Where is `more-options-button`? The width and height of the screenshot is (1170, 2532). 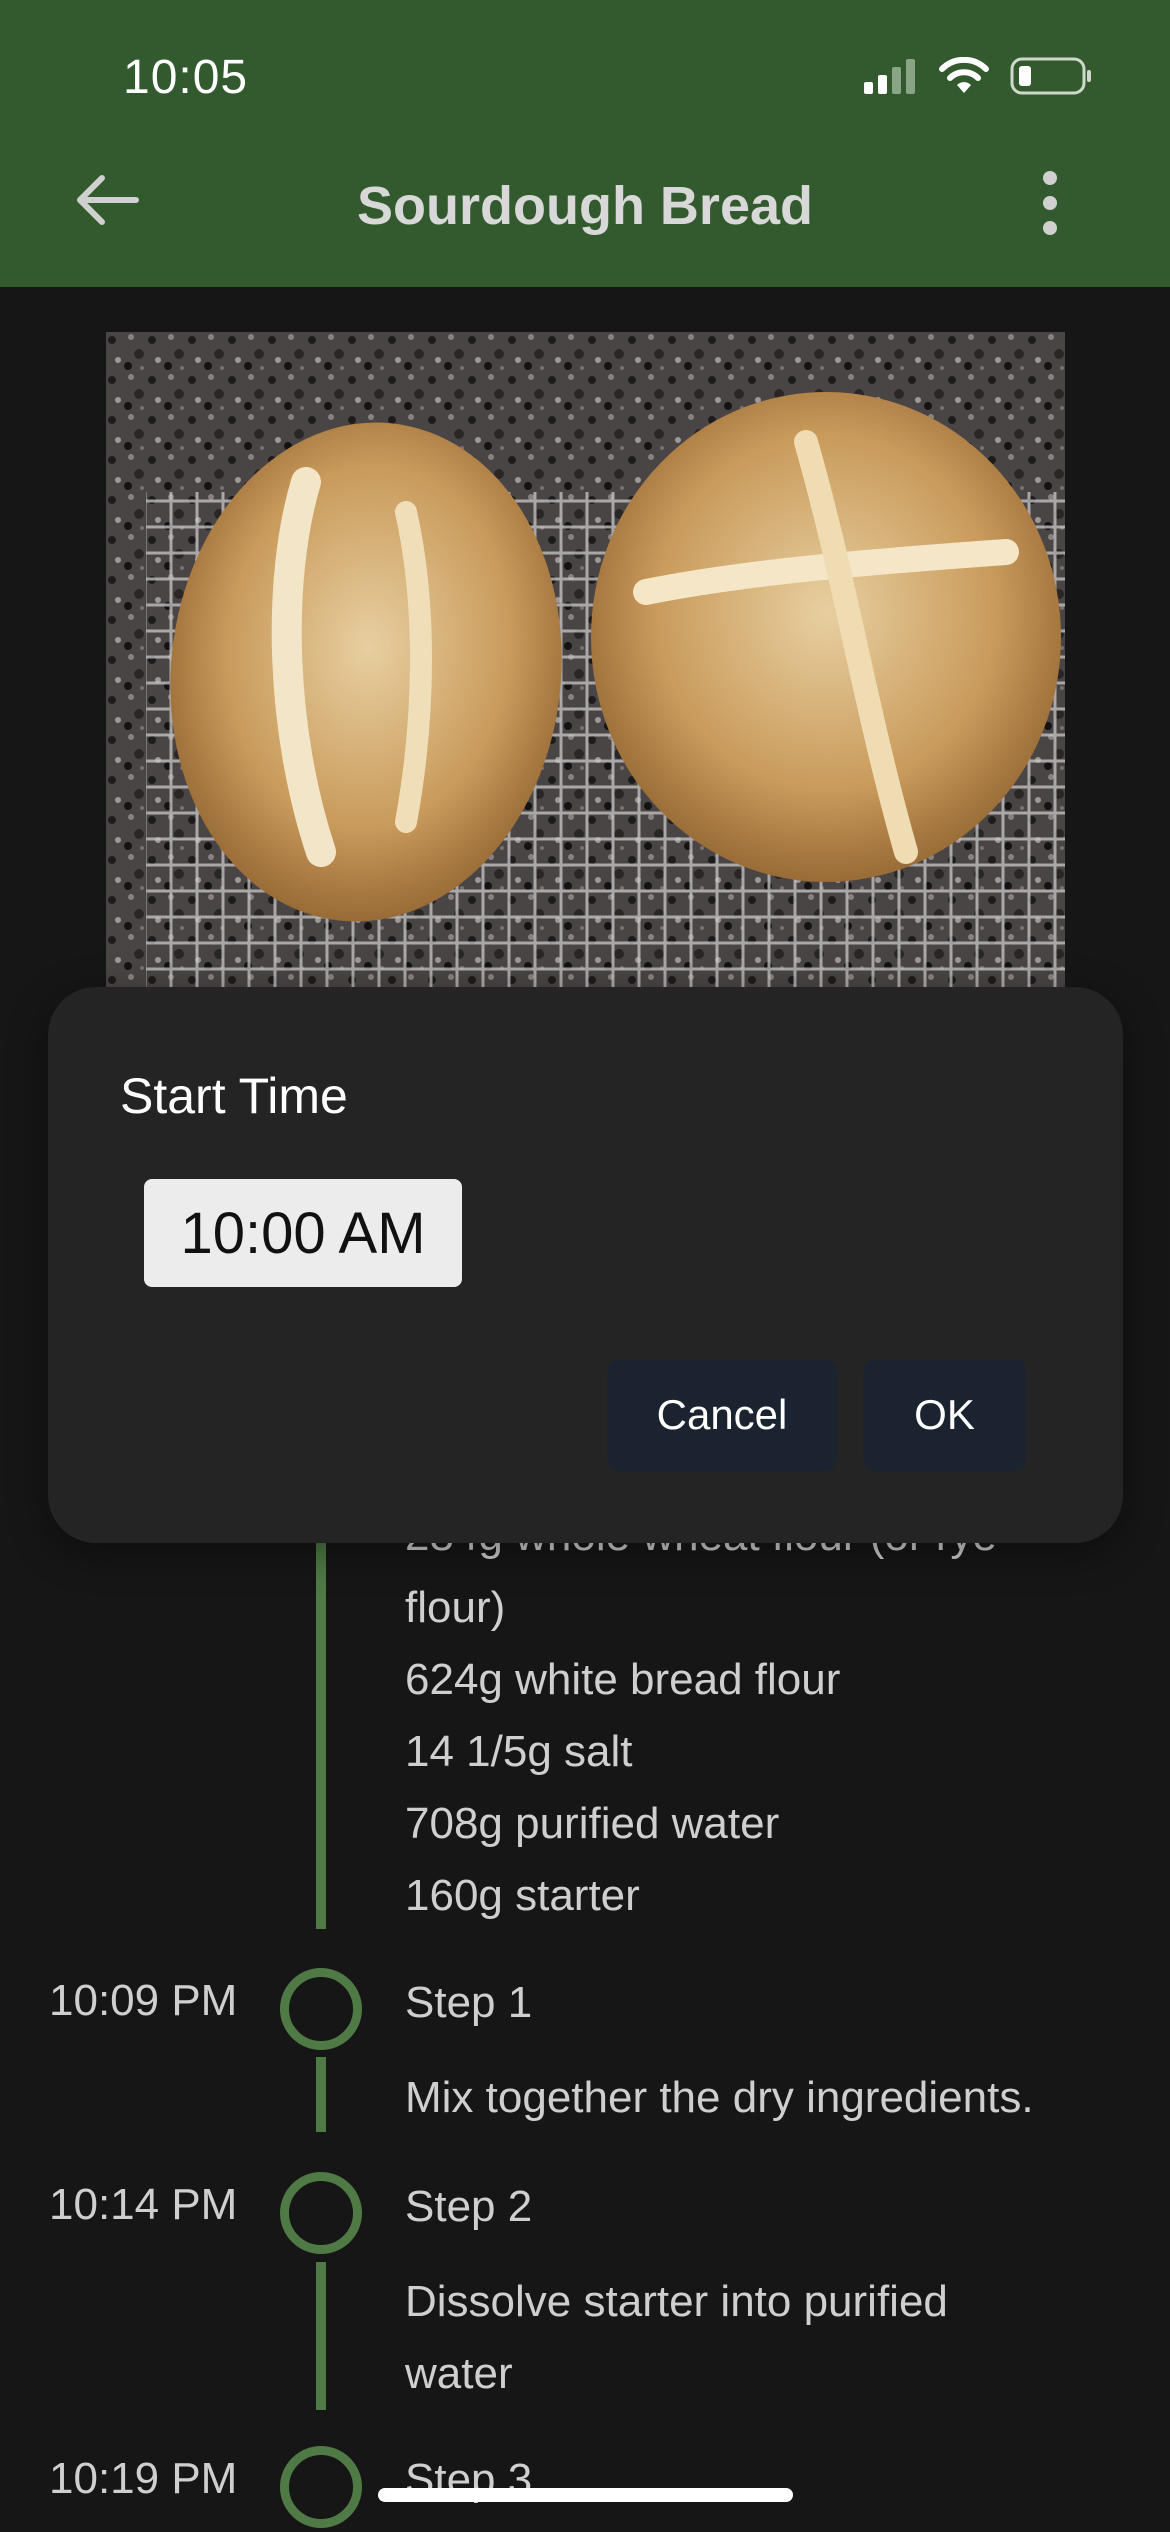 more-options-button is located at coordinates (1050, 203).